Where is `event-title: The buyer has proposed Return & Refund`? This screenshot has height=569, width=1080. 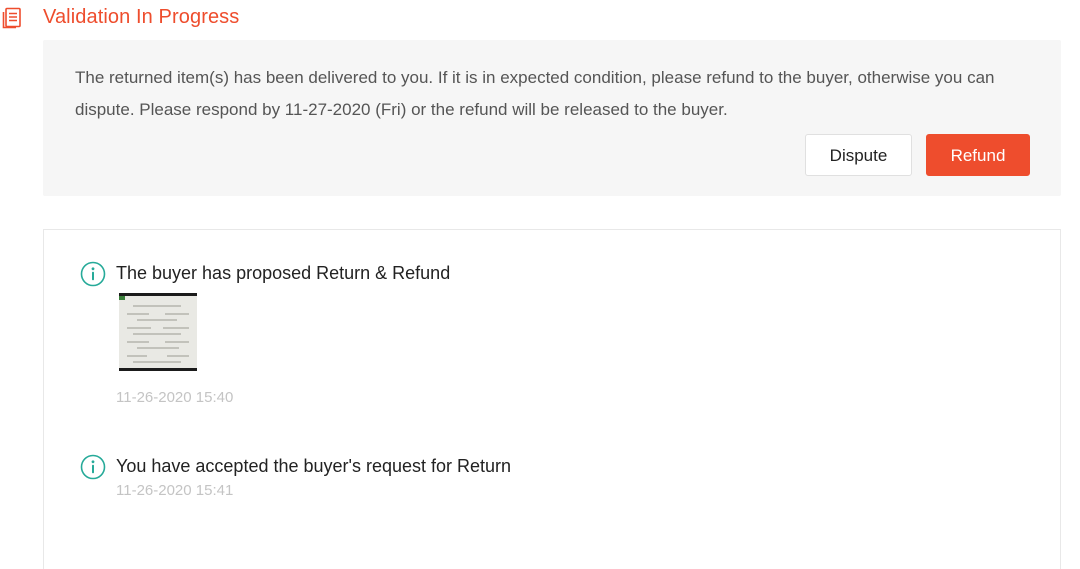
event-title: The buyer has proposed Return & Refund is located at coordinates (283, 273).